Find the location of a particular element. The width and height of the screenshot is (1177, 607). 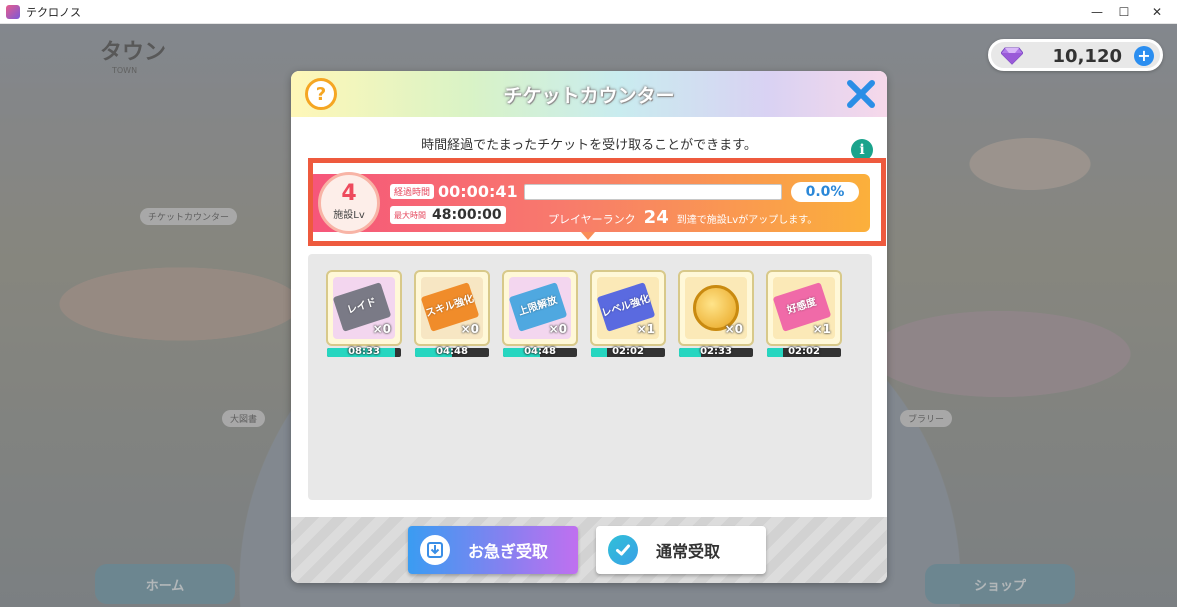

ticket-item: 好感度 ×1 02:02 is located at coordinates (804, 315).